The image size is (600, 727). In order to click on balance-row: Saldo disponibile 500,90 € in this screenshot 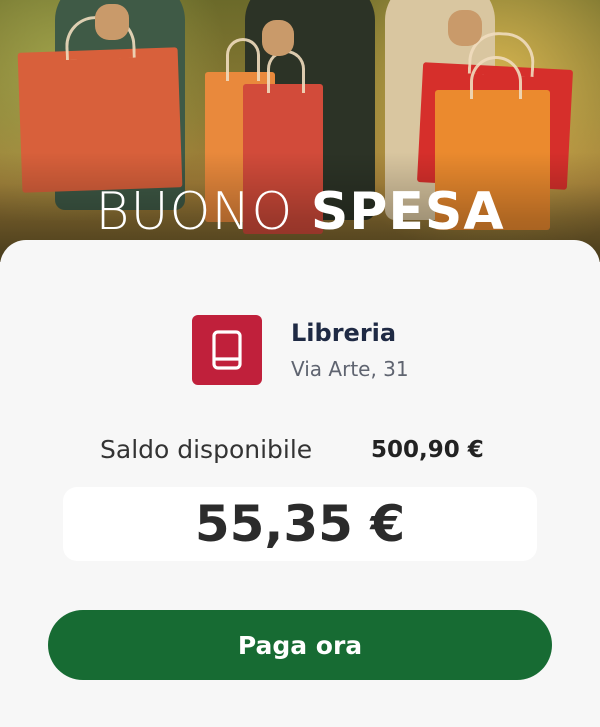, I will do `click(310, 452)`.